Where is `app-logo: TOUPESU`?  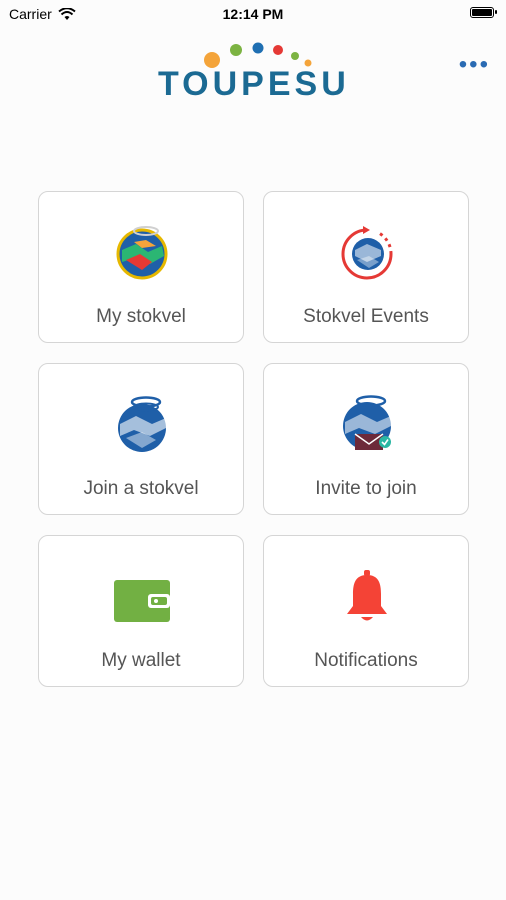
app-logo: TOUPESU is located at coordinates (255, 71).